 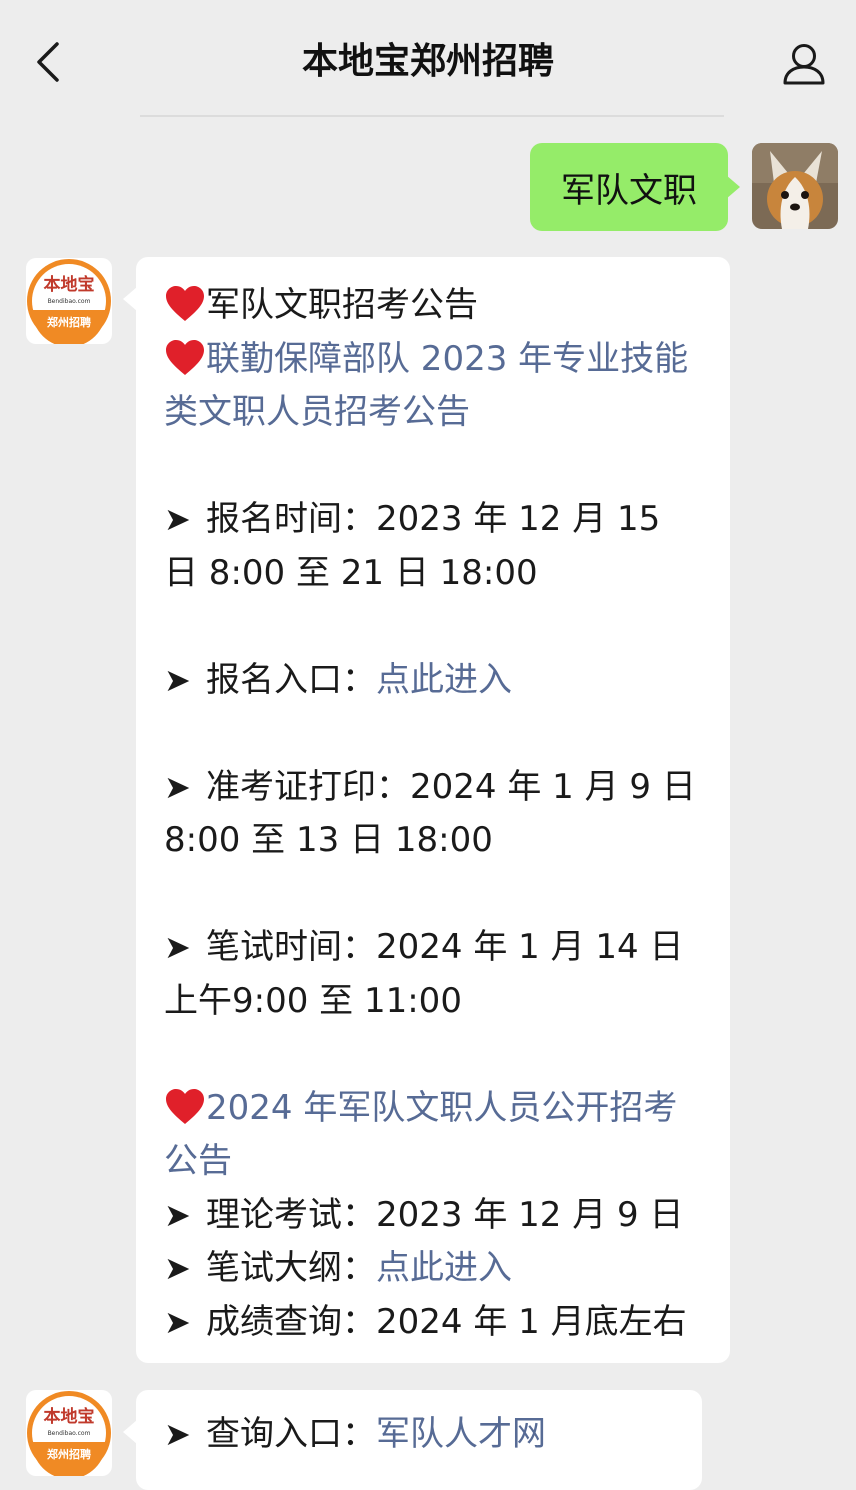 I want to click on announcement-heading: 军队文职招考公告, so click(x=342, y=305).